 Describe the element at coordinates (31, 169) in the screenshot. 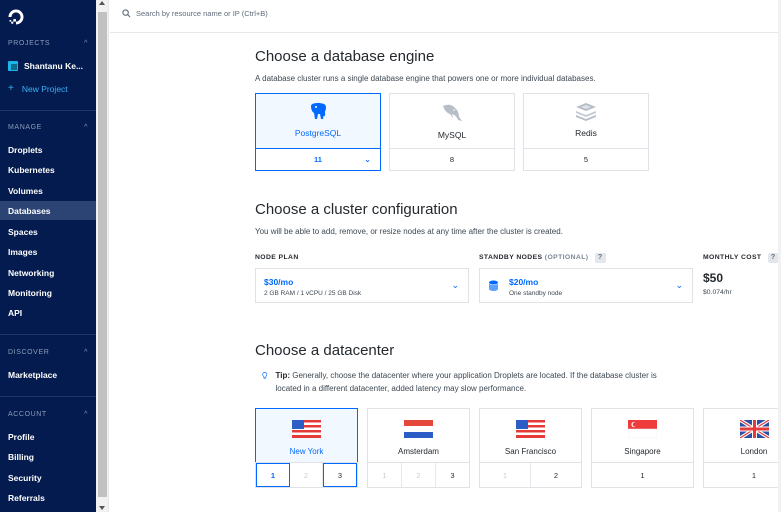

I see `sidebar-item-label: Kubernetes` at that location.